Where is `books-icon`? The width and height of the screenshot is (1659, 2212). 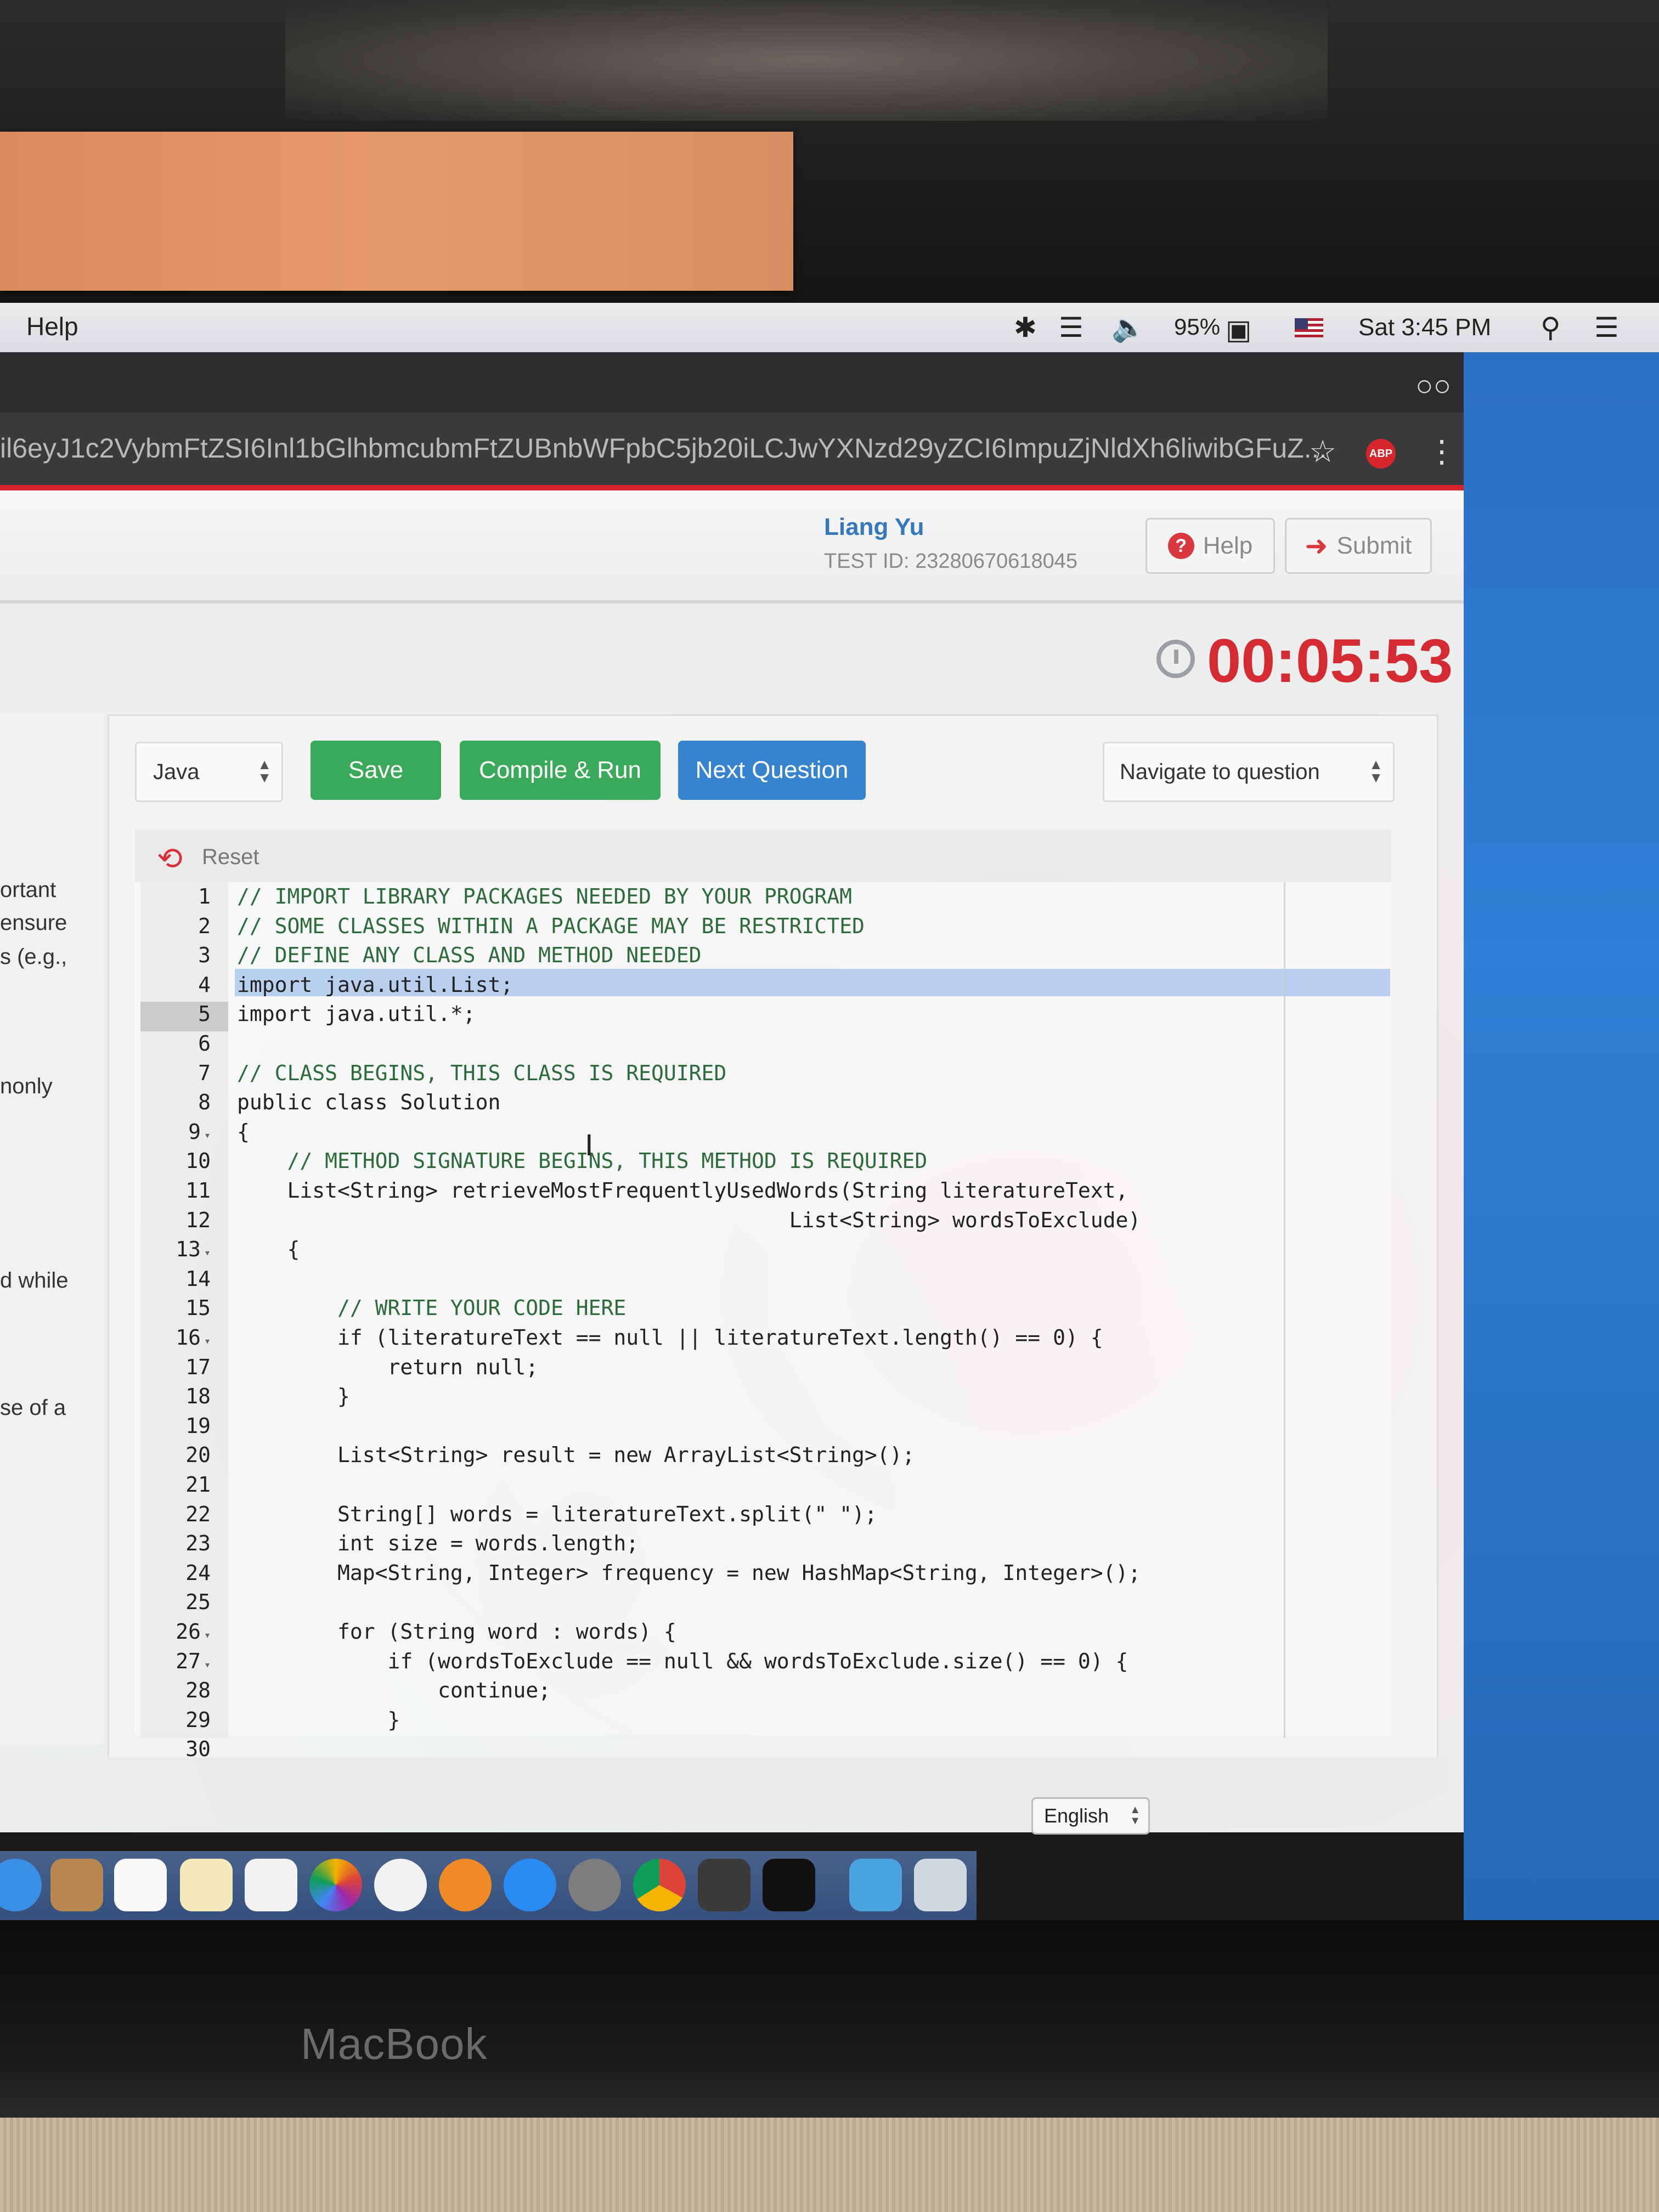 books-icon is located at coordinates (466, 1885).